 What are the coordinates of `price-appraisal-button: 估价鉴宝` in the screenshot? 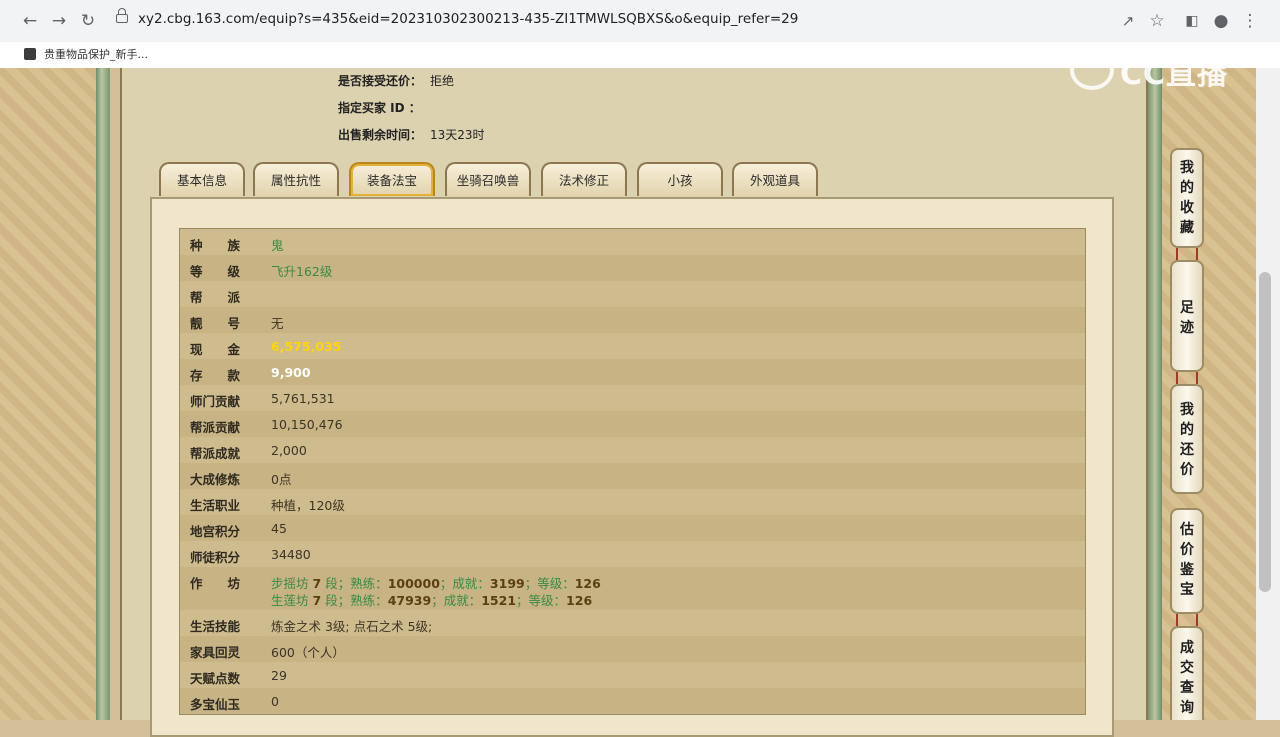 It's located at (1187, 561).